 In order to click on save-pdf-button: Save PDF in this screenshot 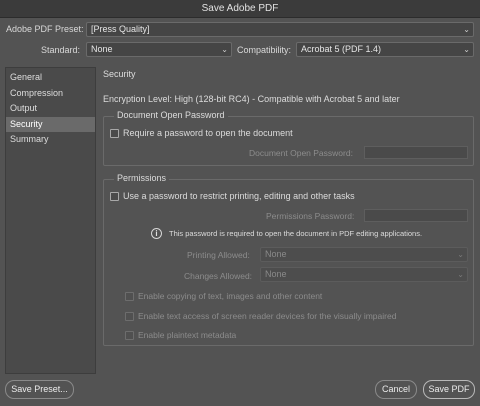, I will do `click(449, 389)`.